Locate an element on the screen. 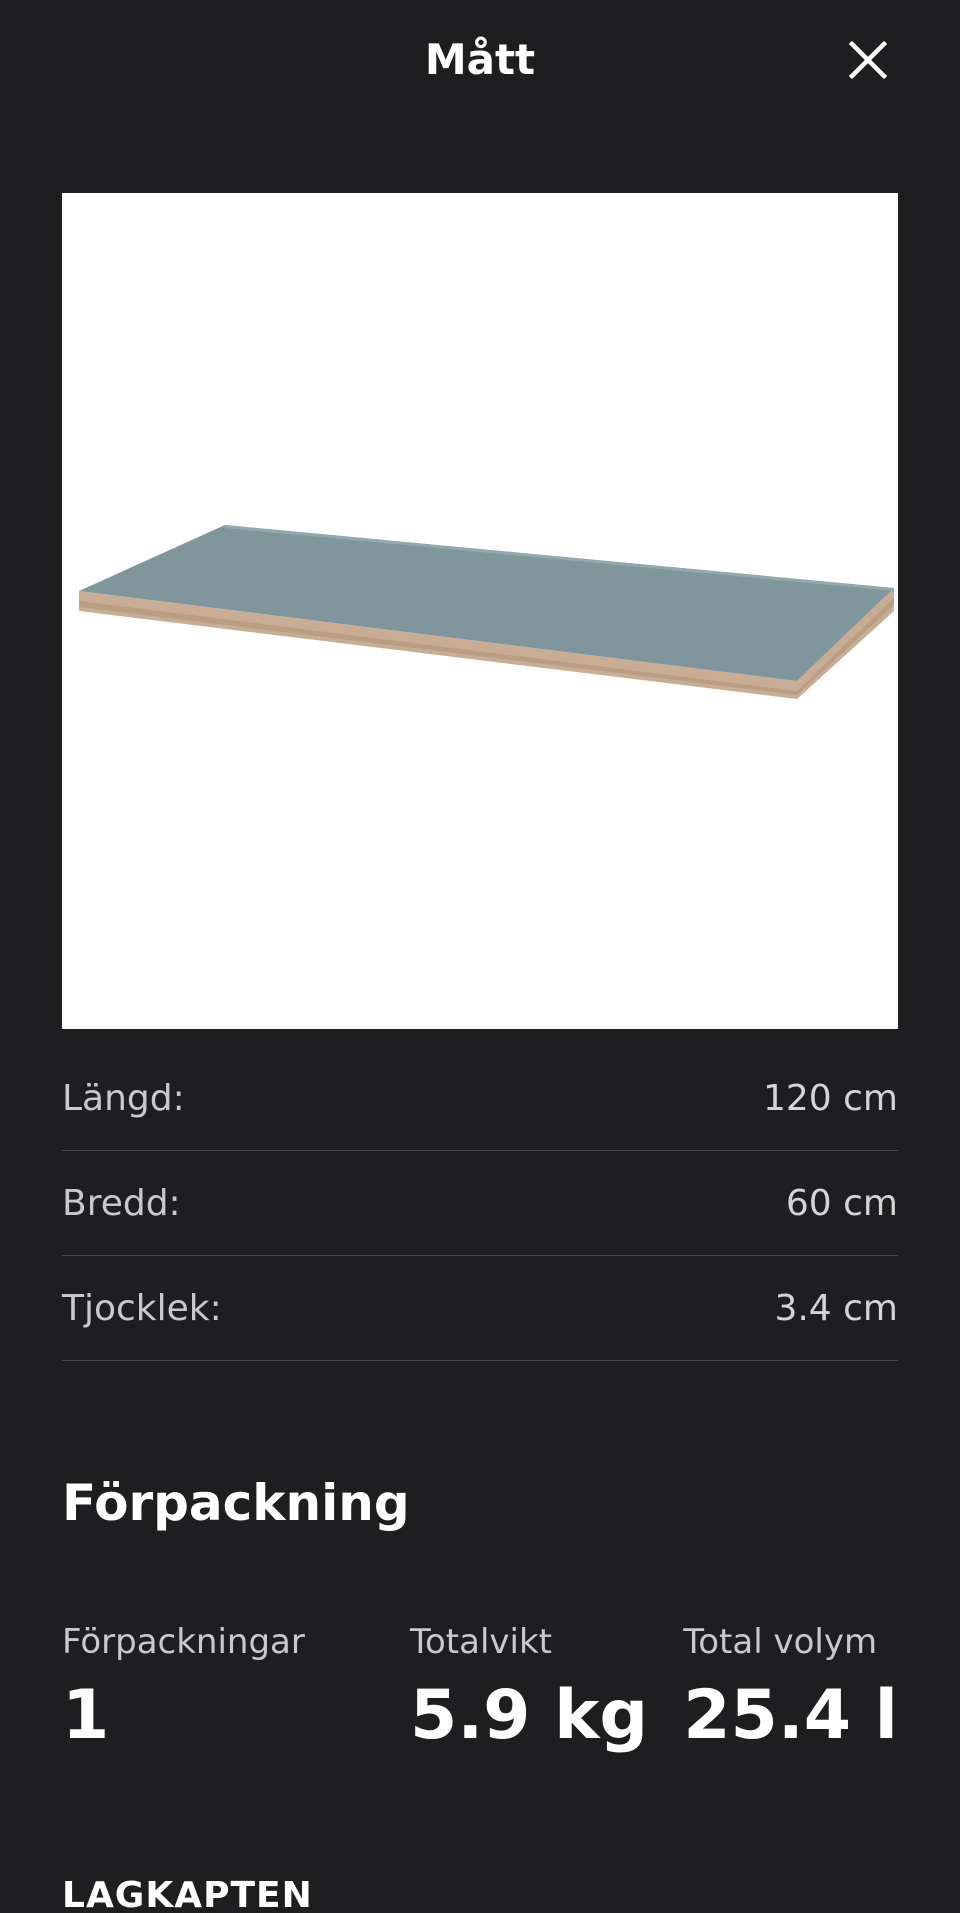 The image size is (960, 1913). dimension-label: Bredd: is located at coordinates (121, 1203).